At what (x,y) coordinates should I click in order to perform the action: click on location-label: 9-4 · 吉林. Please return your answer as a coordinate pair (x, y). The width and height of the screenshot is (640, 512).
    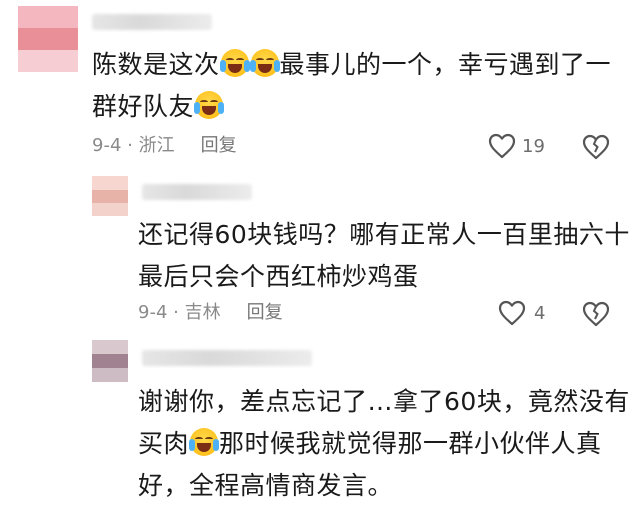
    Looking at the image, I should click on (179, 312).